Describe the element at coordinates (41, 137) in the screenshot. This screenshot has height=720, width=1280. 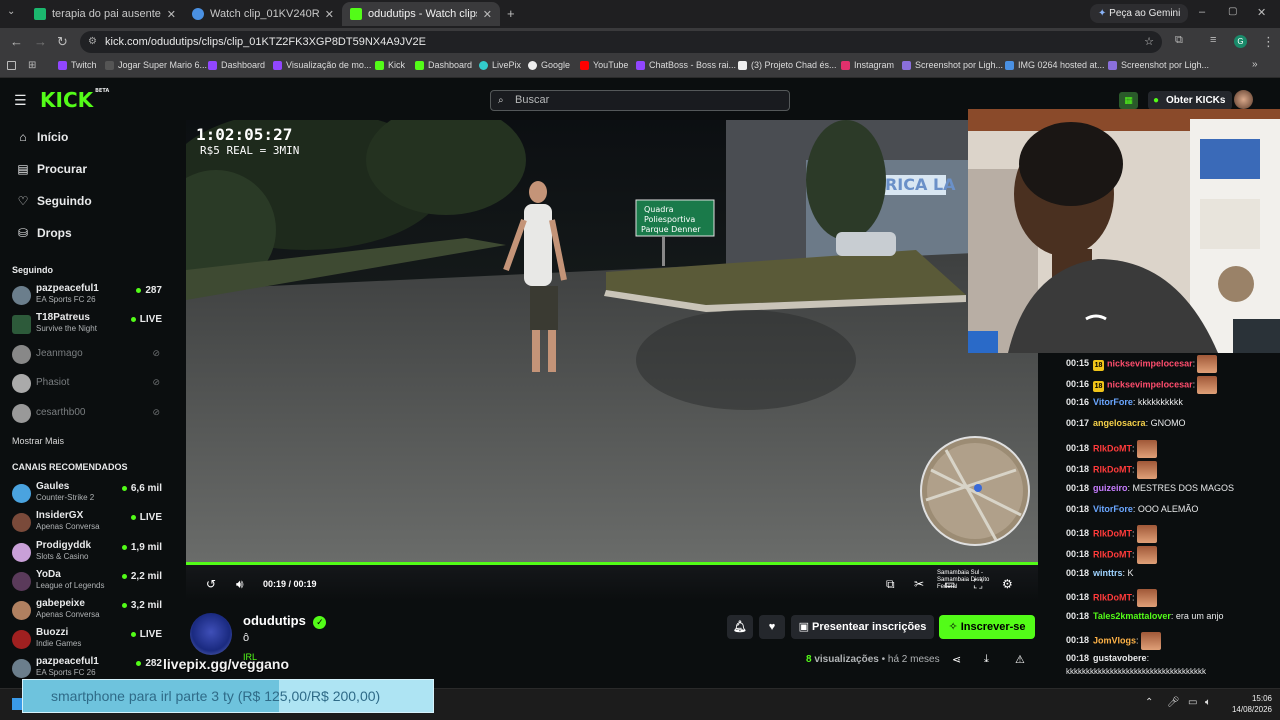
I see `sidebar-item-home: ⌂ Início` at that location.